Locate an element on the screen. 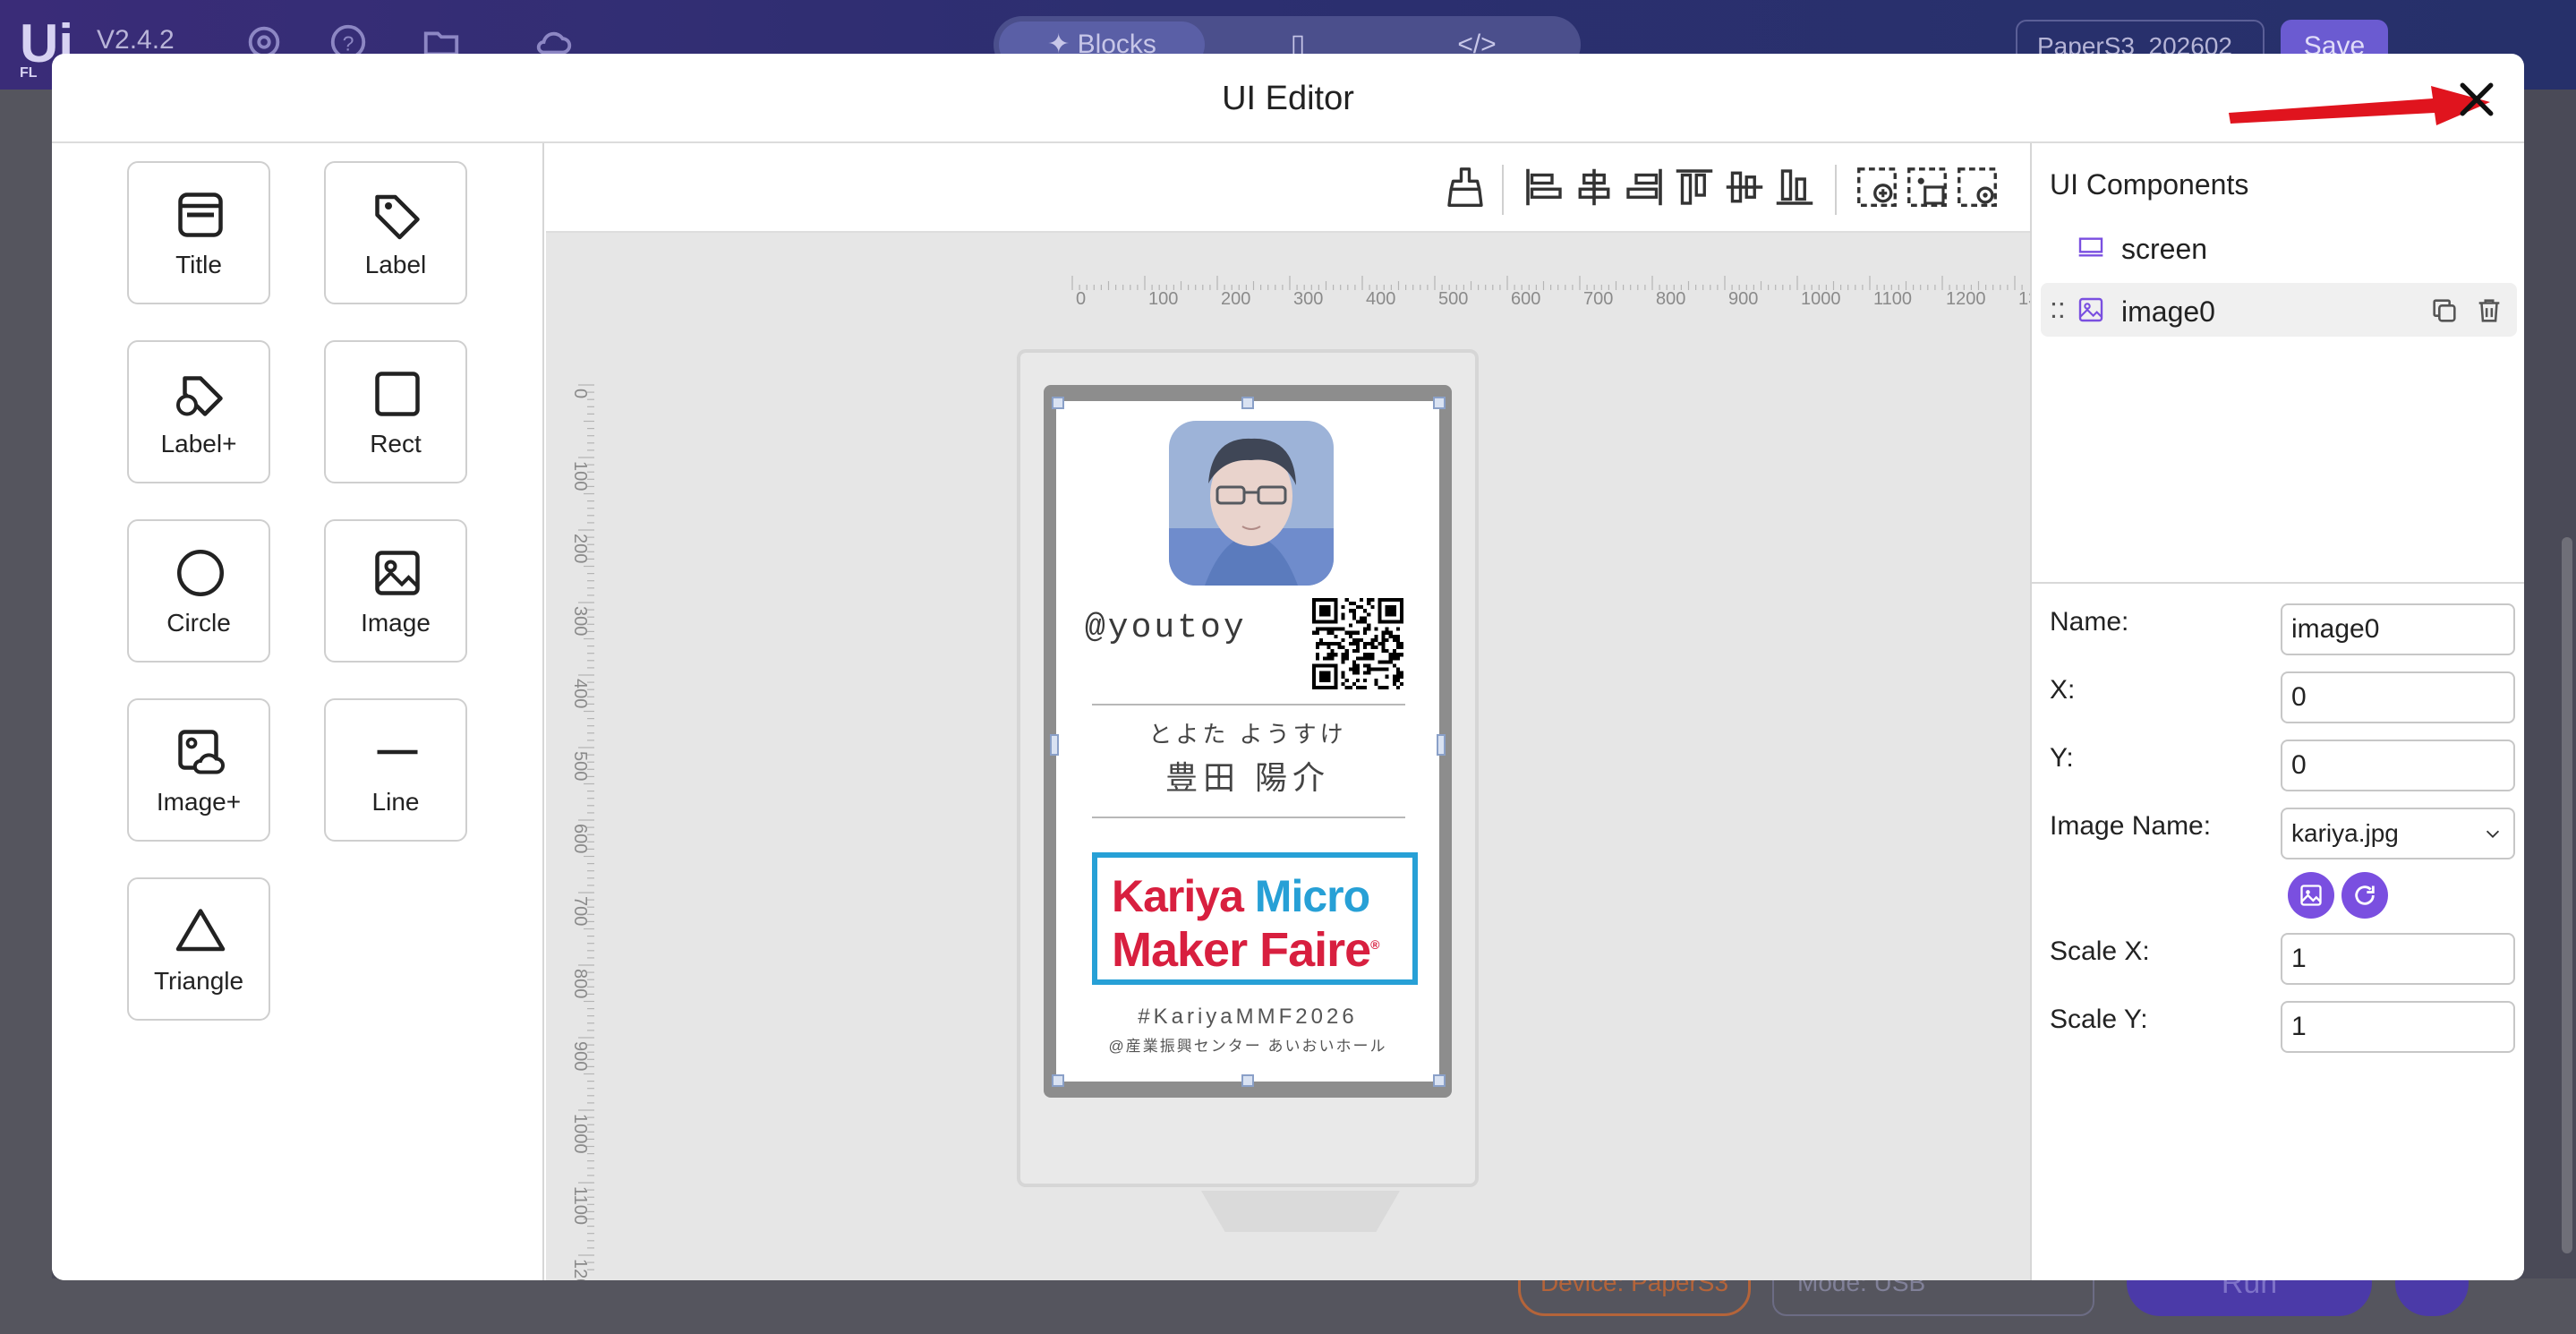 Image resolution: width=2576 pixels, height=1334 pixels. add-screen-icon is located at coordinates (1877, 187).